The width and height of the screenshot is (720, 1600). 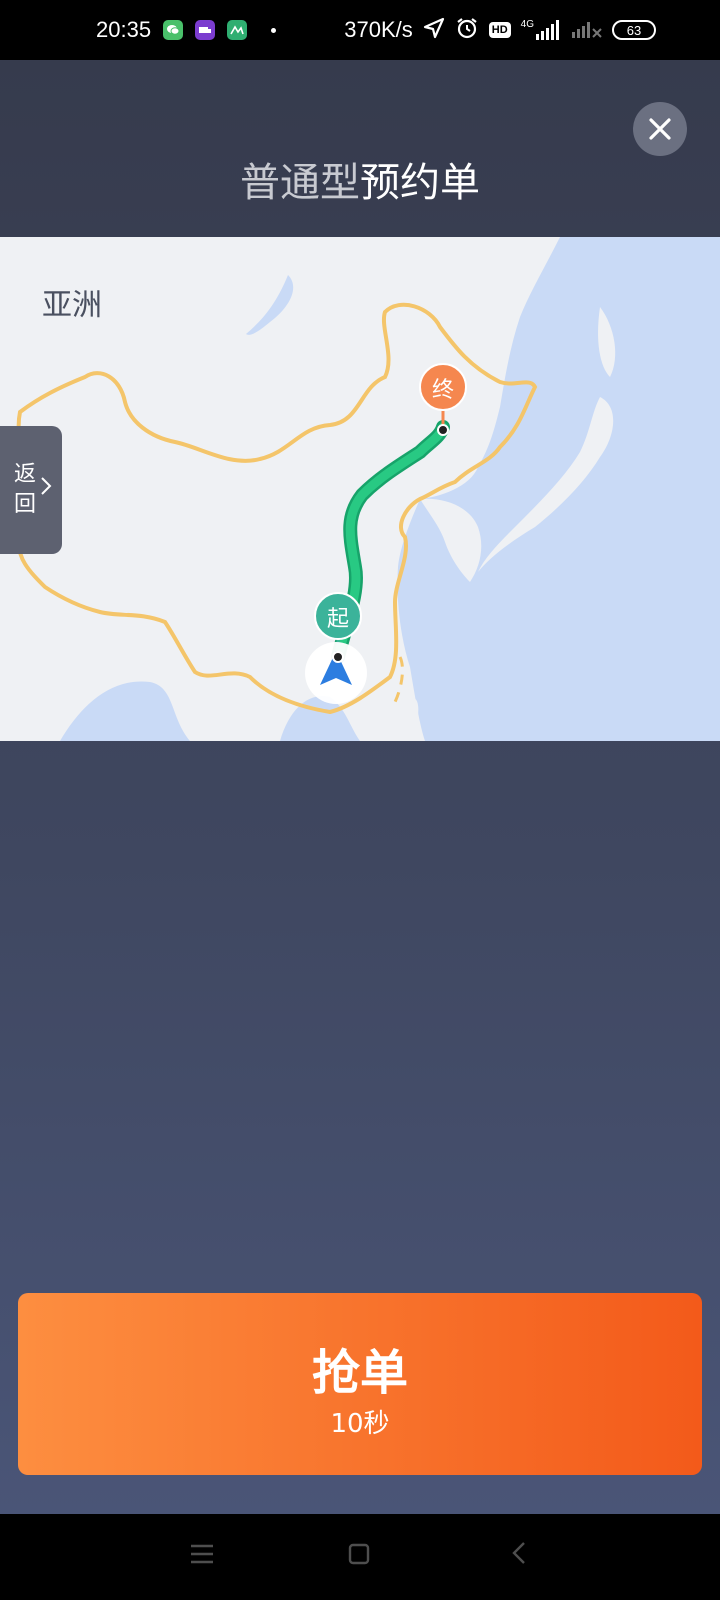 What do you see at coordinates (519, 1556) in the screenshot?
I see `back-chevron-icon` at bounding box center [519, 1556].